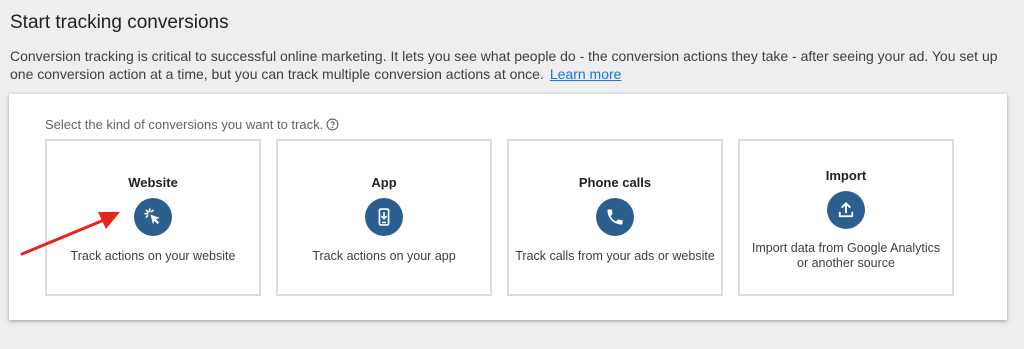 The width and height of the screenshot is (1024, 349). I want to click on upload-icon, so click(846, 210).